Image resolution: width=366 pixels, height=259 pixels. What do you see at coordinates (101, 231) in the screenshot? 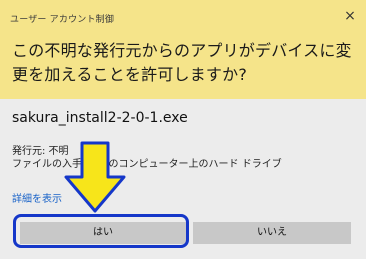
I see `yes-button-highlight` at bounding box center [101, 231].